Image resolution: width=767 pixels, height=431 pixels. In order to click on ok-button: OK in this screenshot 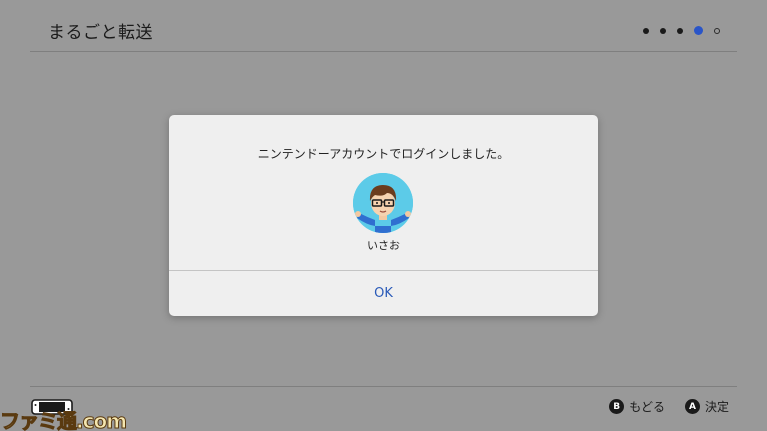, I will do `click(383, 293)`.